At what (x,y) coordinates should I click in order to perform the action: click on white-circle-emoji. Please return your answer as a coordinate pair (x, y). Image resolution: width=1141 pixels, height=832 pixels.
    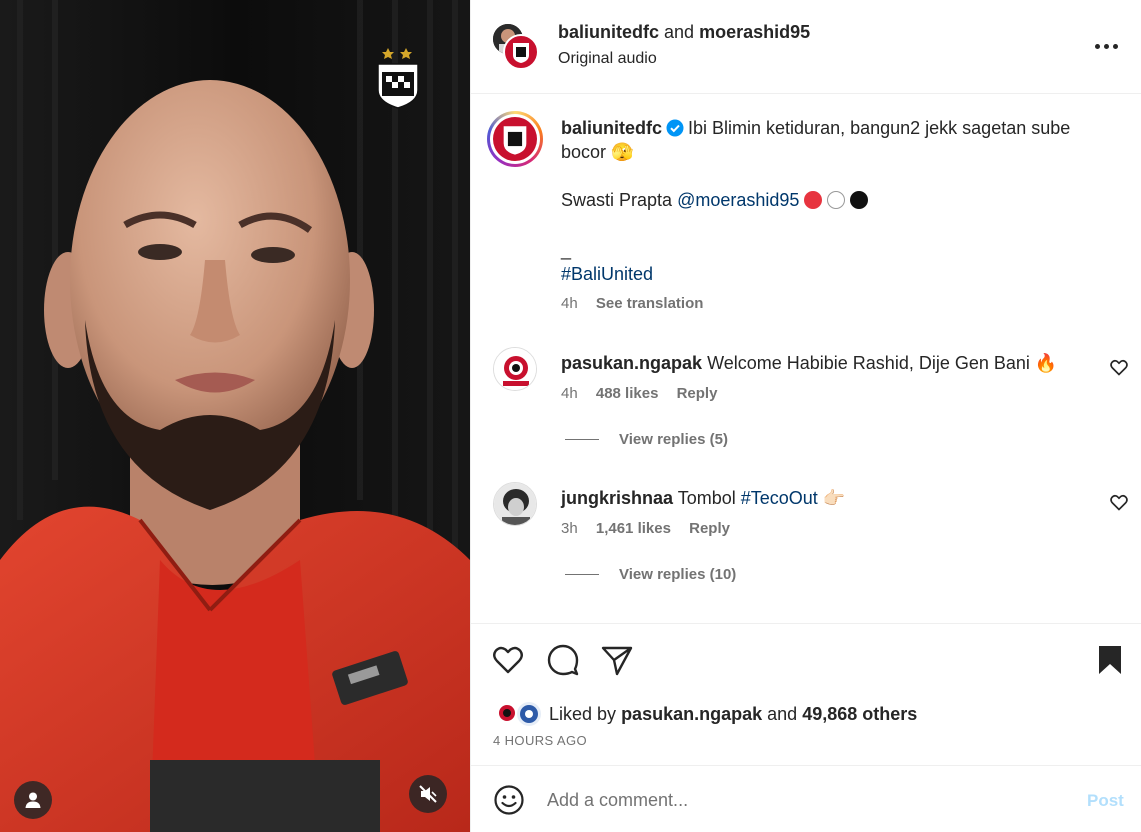
    Looking at the image, I should click on (836, 200).